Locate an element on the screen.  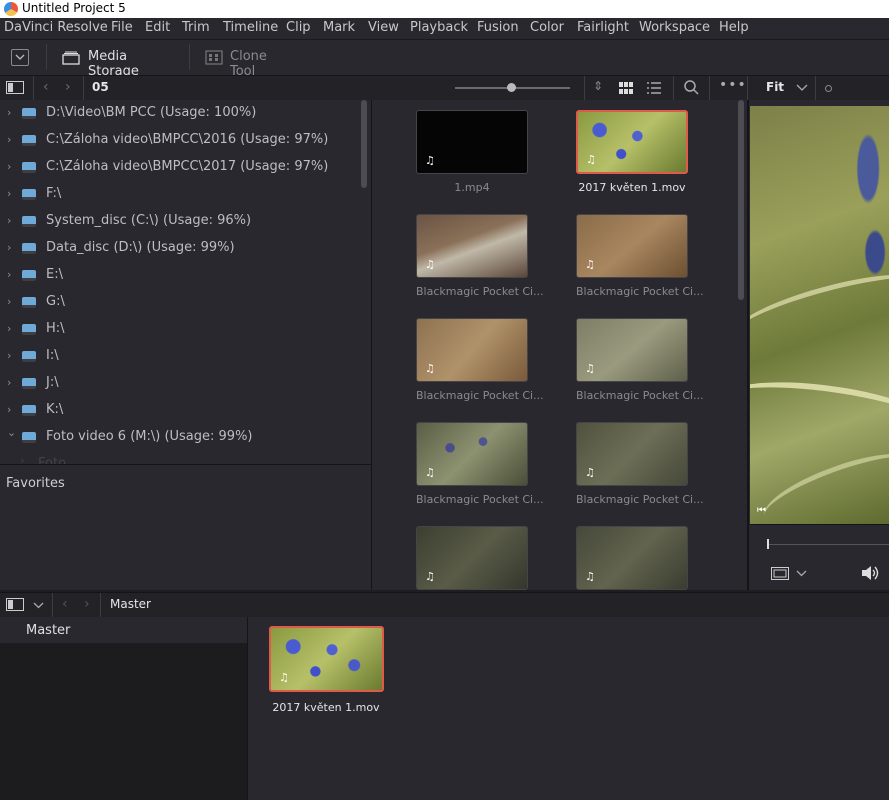
sidebar-toggle-icon is located at coordinates (15, 87).